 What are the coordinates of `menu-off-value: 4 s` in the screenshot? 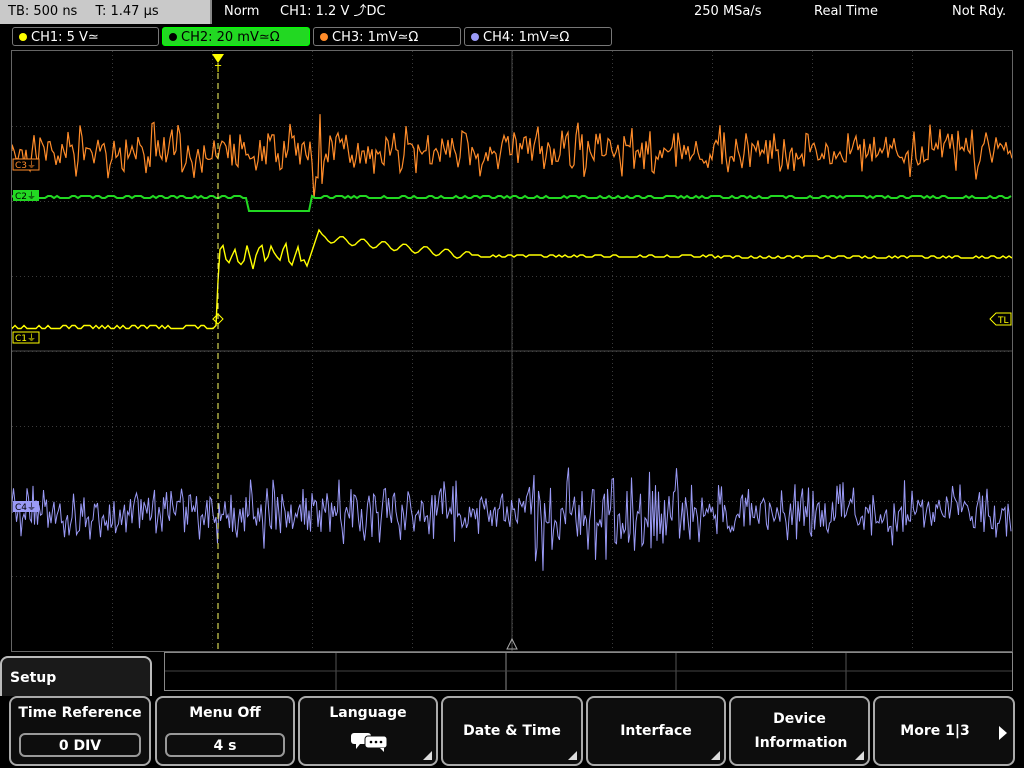 It's located at (225, 745).